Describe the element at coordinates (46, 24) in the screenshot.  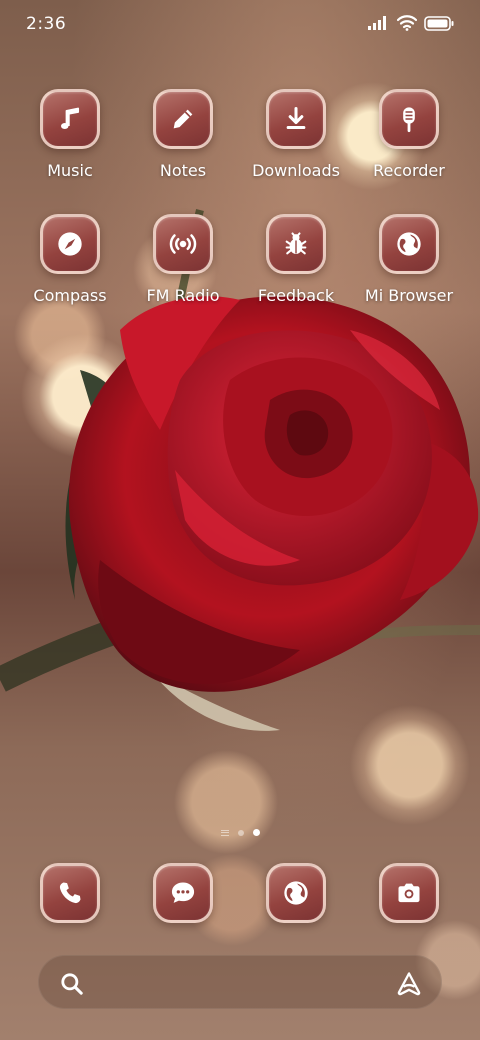
I see `status-time: 2:36` at that location.